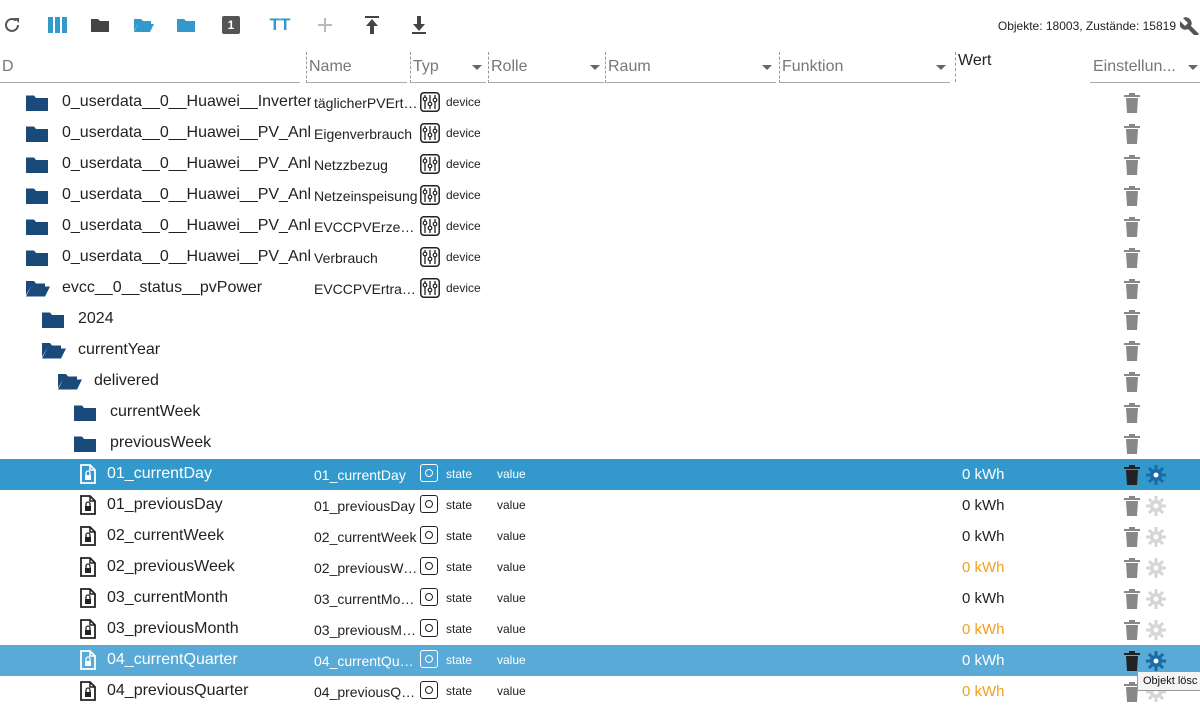 The image size is (1200, 707). Describe the element at coordinates (186, 102) in the screenshot. I see `object-id: 0_userdata__0__Huawei__Inverter_` at that location.